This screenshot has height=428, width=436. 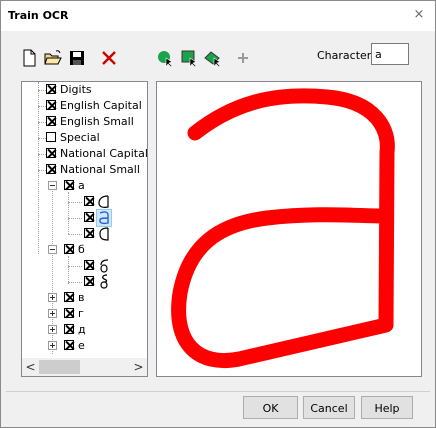 I want to click on scroll-thumb, so click(x=59, y=367).